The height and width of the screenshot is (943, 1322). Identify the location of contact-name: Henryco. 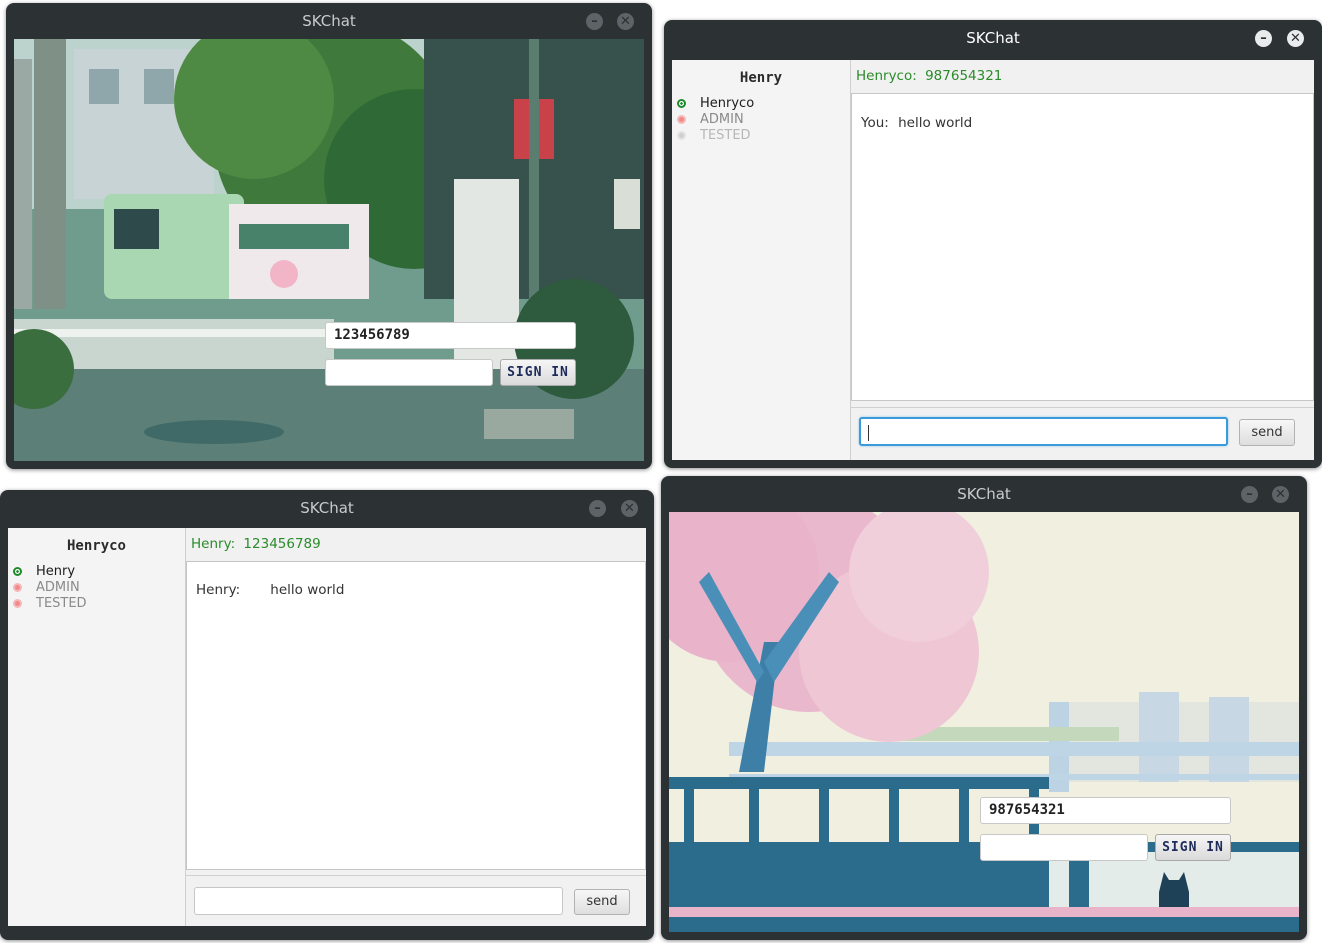
(727, 103).